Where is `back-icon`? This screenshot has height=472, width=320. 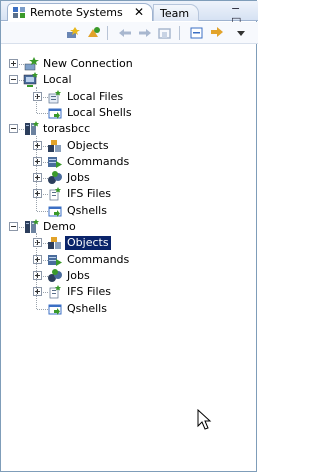
back-icon is located at coordinates (125, 33).